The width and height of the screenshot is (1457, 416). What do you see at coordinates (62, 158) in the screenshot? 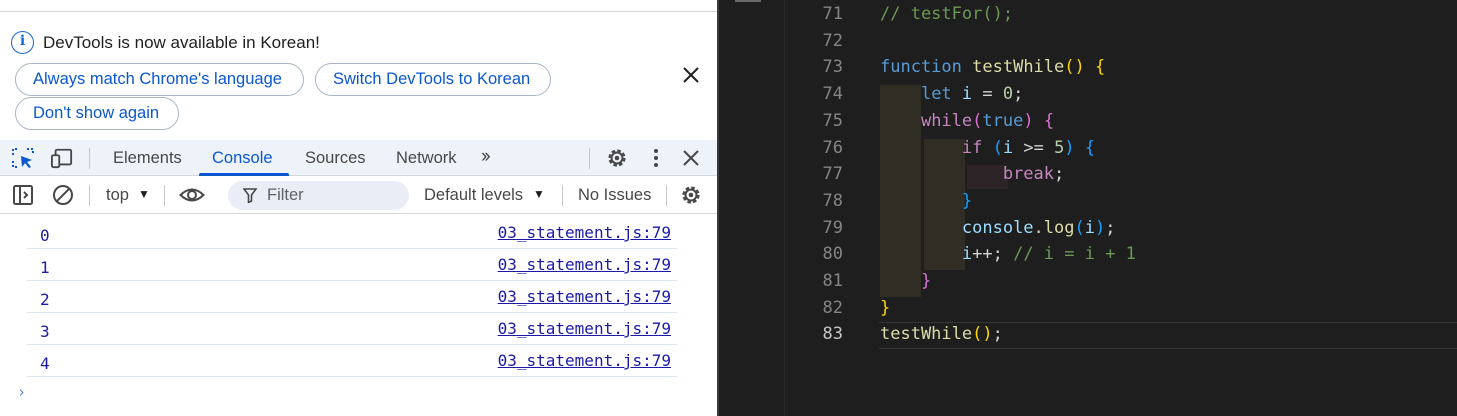
I see `device-toolbar-icon` at bounding box center [62, 158].